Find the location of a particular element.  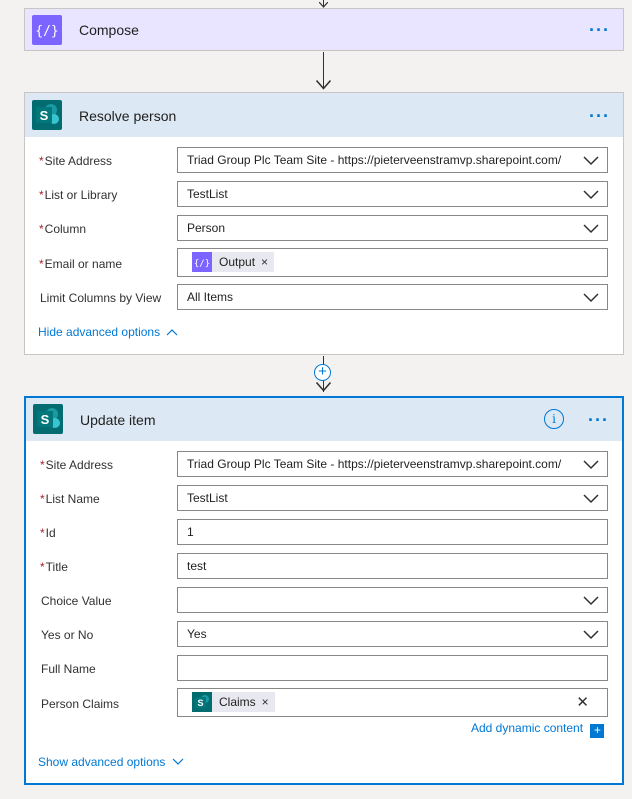

resolve-person-header: S Resolve person ··· is located at coordinates (324, 115).